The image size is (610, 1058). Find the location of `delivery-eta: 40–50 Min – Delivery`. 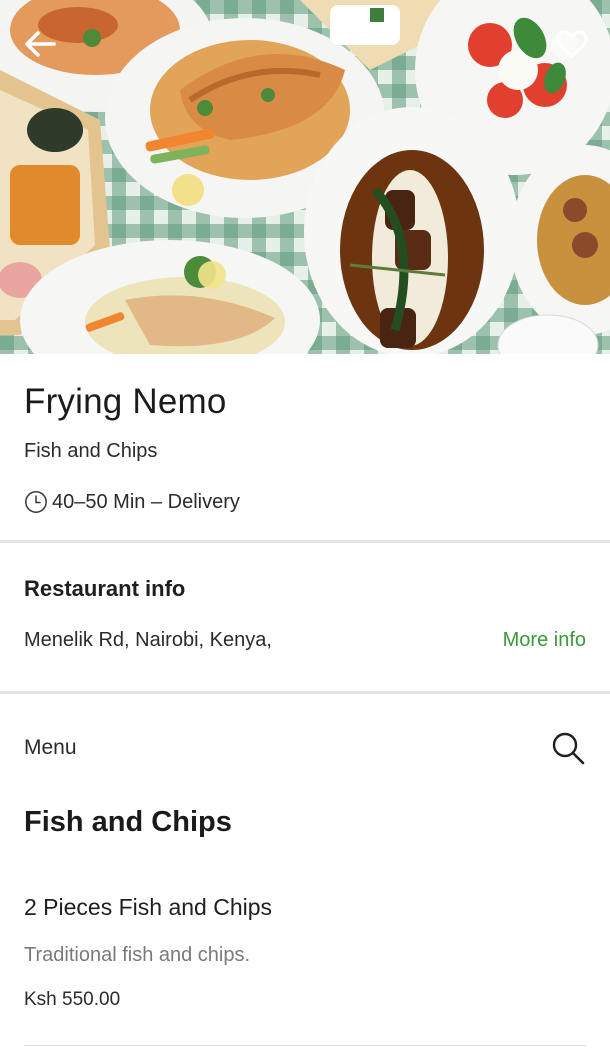

delivery-eta: 40–50 Min – Delivery is located at coordinates (132, 502).